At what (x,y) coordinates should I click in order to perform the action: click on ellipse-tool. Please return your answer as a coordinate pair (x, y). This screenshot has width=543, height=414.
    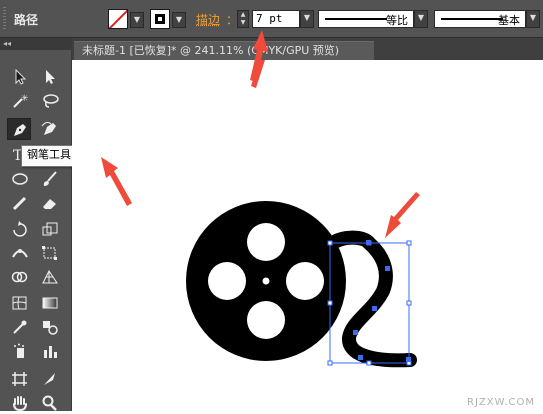
    Looking at the image, I should click on (20, 179).